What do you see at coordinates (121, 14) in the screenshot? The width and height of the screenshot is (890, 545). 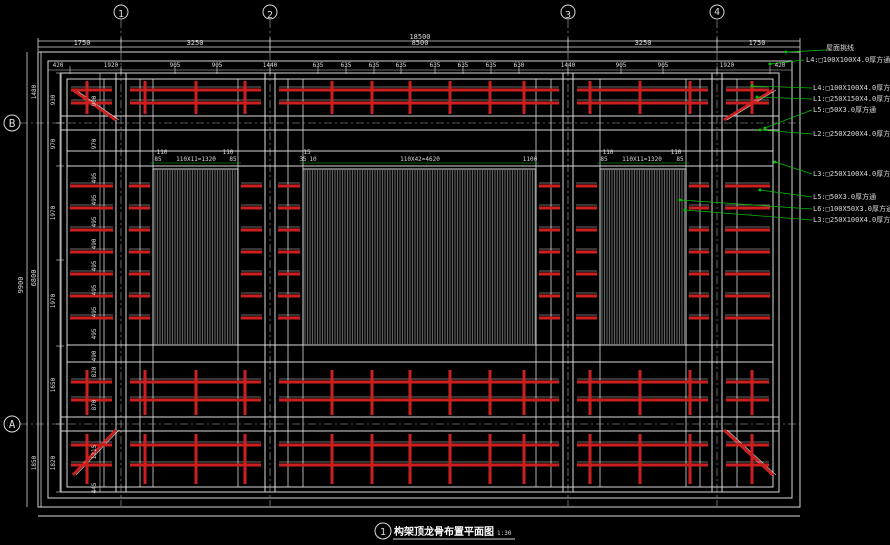 I see `axis-label-1: 1` at bounding box center [121, 14].